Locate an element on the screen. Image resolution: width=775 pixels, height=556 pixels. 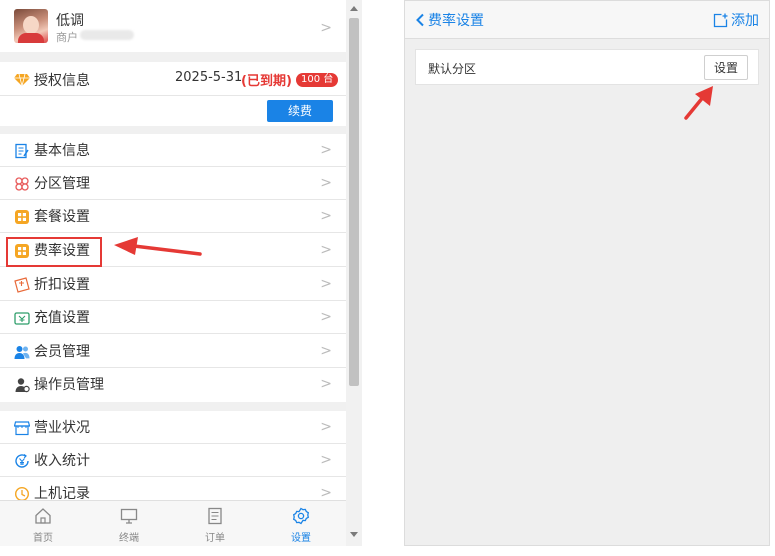
renew-button: 续费 is located at coordinates (300, 111).